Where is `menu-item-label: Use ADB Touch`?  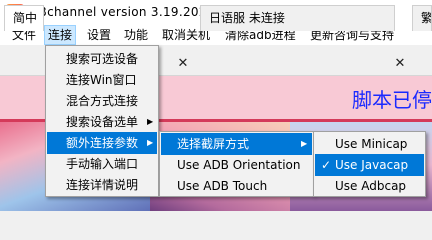
menu-item-label: Use ADB Touch is located at coordinates (222, 186).